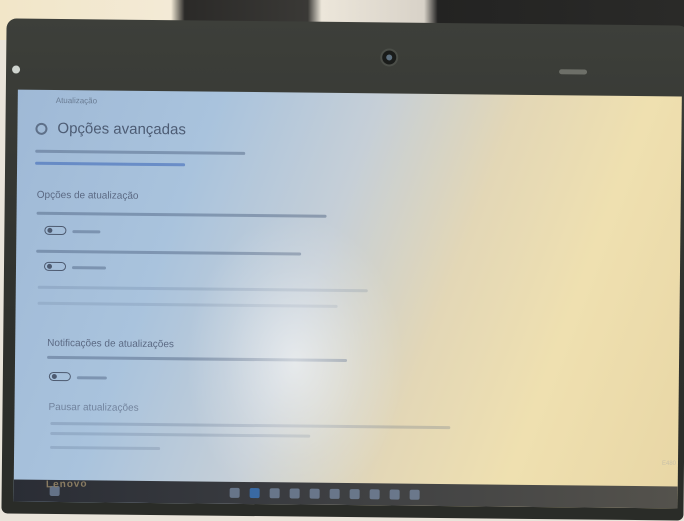 Image resolution: width=684 pixels, height=521 pixels. Describe the element at coordinates (66, 484) in the screenshot. I see `brand-logo: Lenovo` at that location.